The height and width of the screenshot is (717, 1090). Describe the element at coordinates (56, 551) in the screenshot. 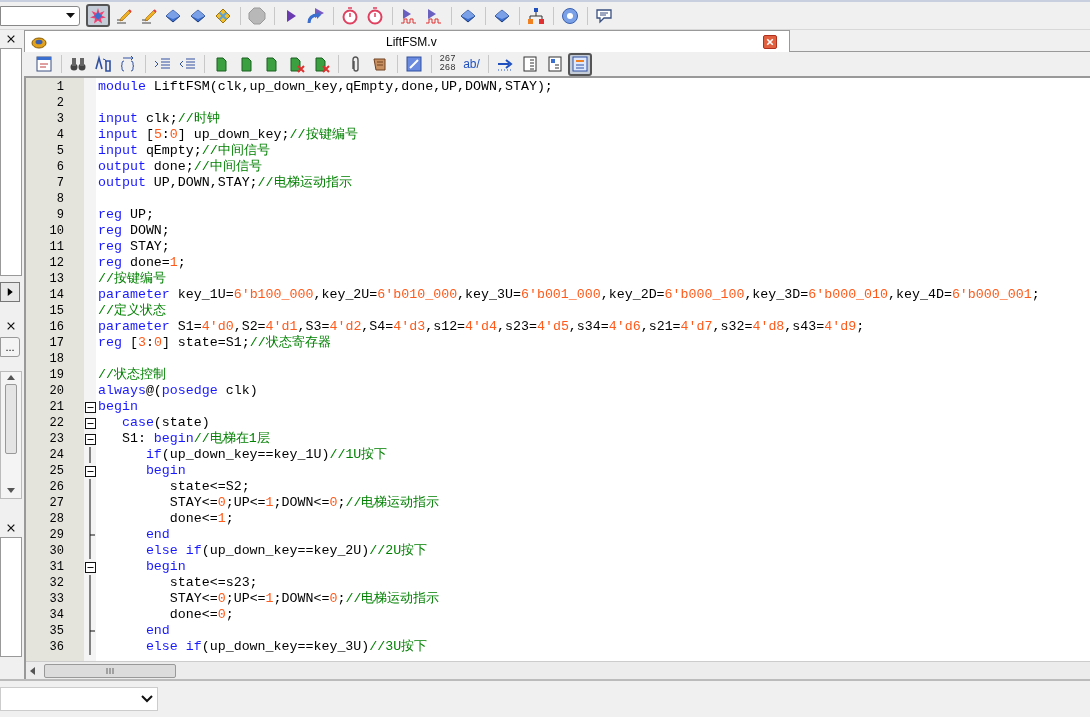

I see `line-number: 30` at that location.